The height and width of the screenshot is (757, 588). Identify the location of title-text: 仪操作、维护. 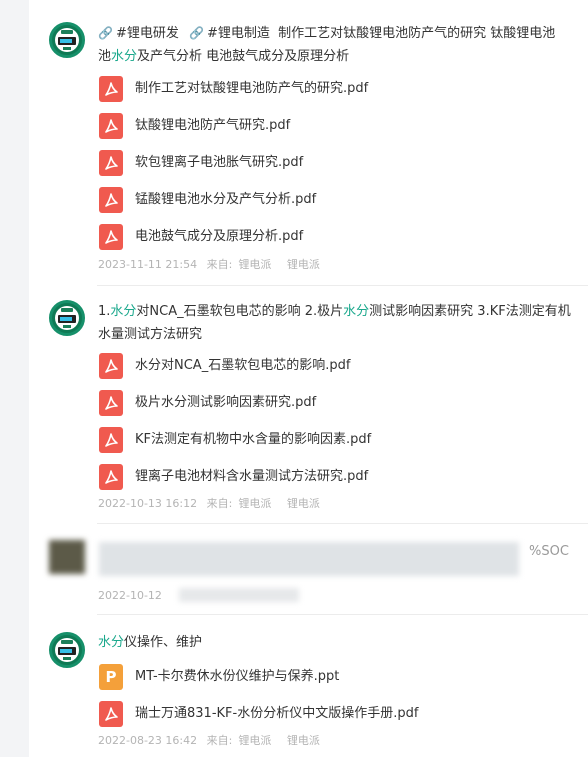
(163, 642).